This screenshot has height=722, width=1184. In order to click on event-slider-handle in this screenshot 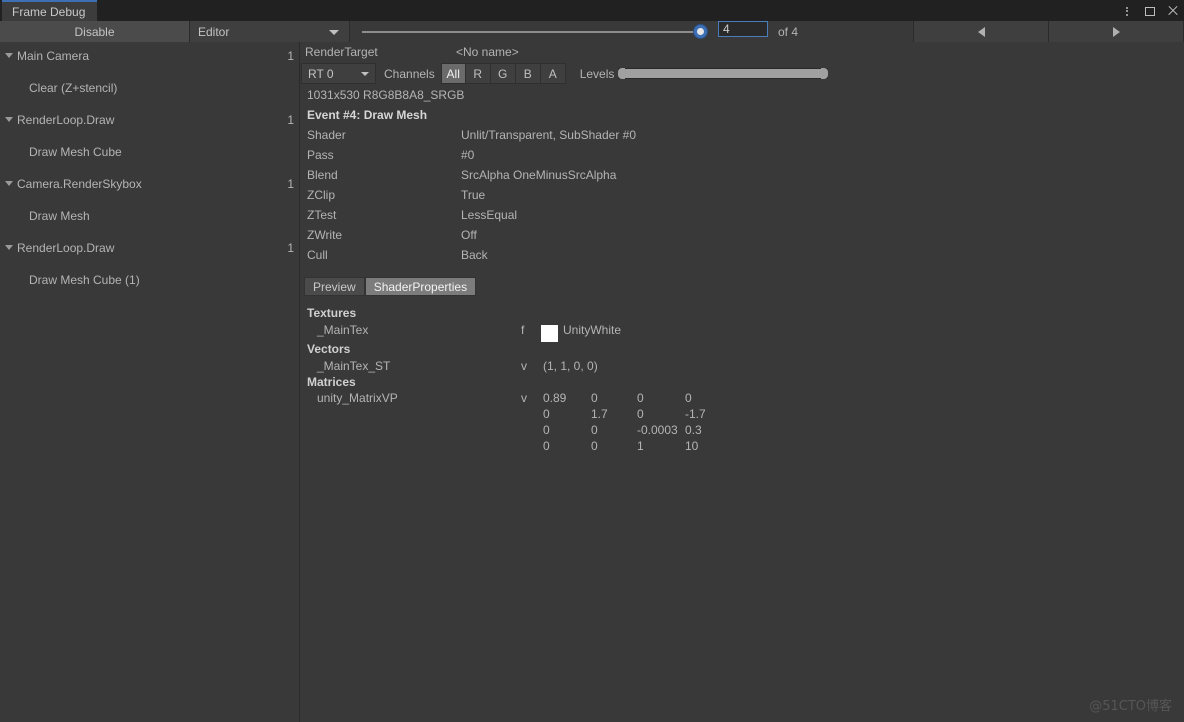, I will do `click(700, 31)`.